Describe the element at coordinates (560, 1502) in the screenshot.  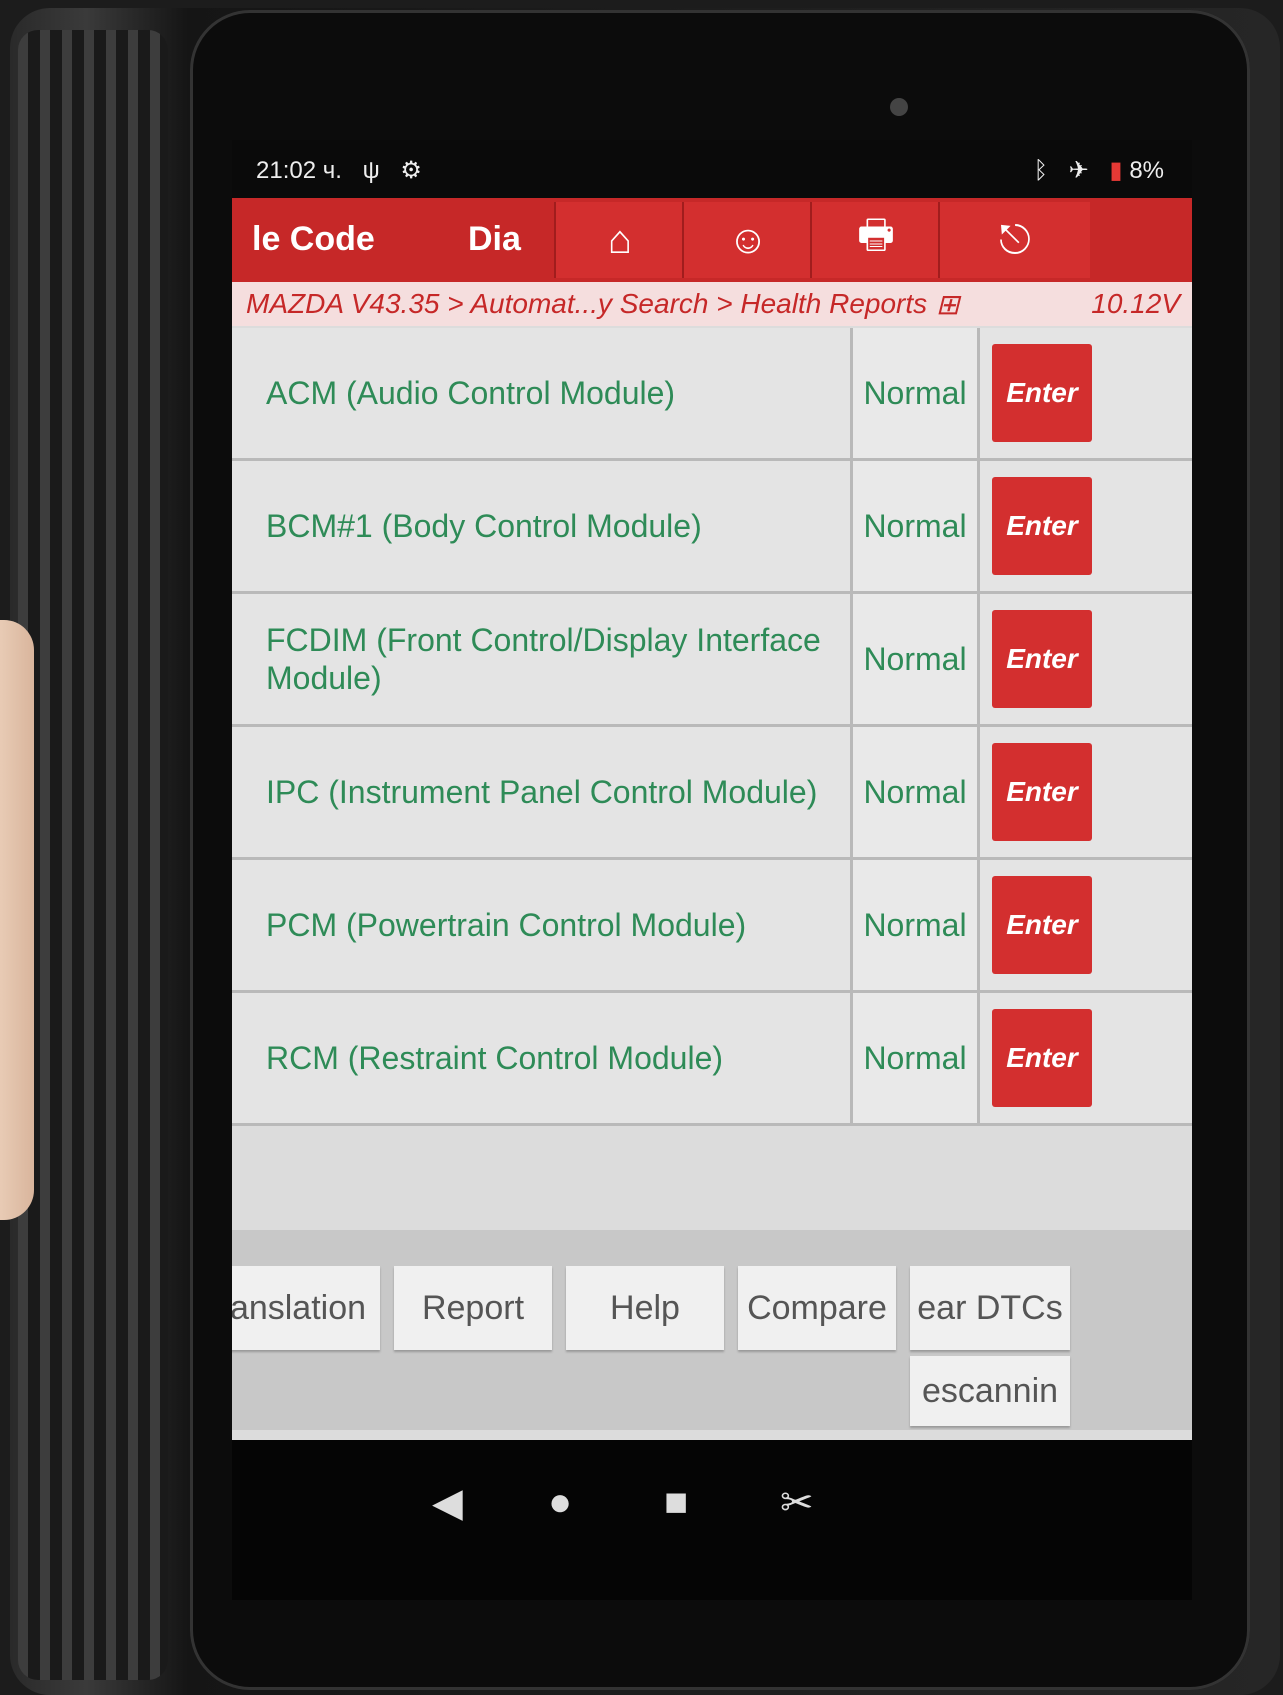
I see `home-nav-icon: ●` at that location.